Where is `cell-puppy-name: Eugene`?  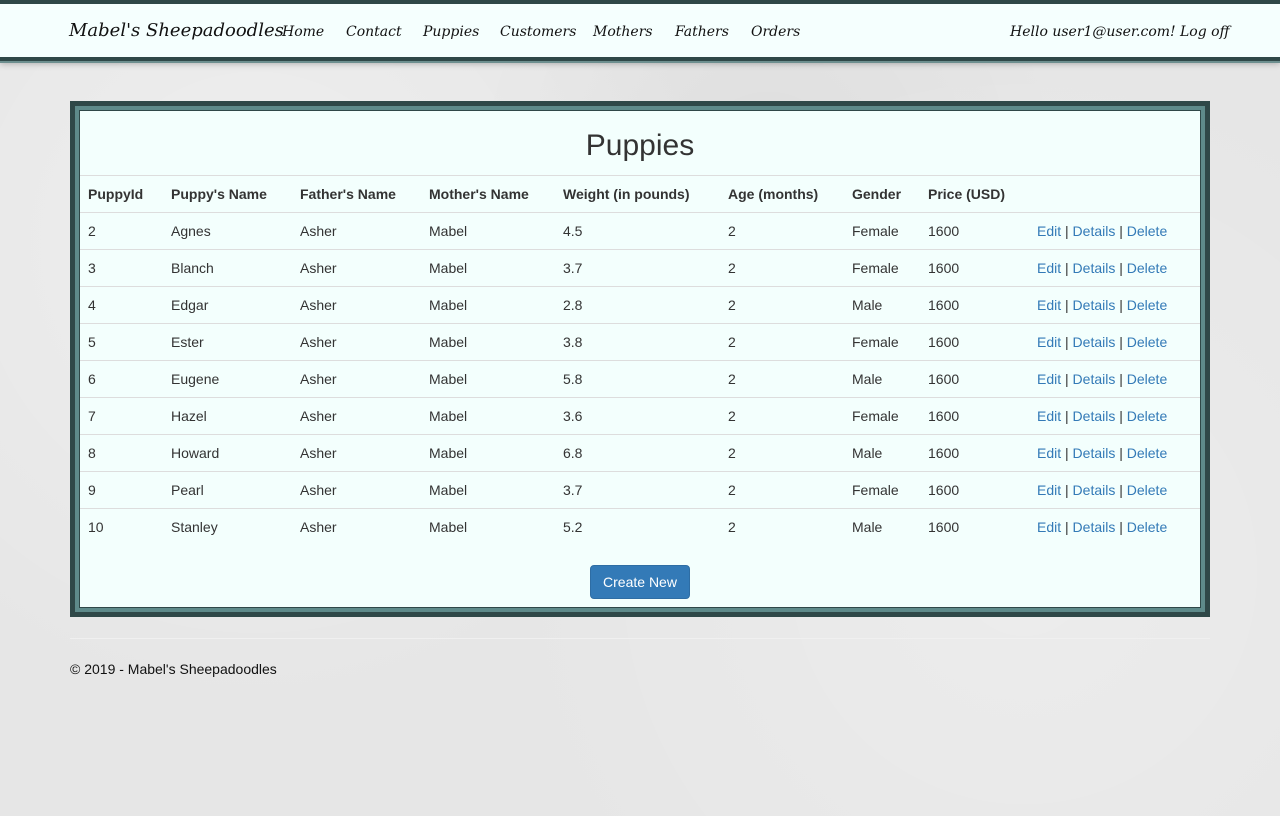
cell-puppy-name: Eugene is located at coordinates (227, 379).